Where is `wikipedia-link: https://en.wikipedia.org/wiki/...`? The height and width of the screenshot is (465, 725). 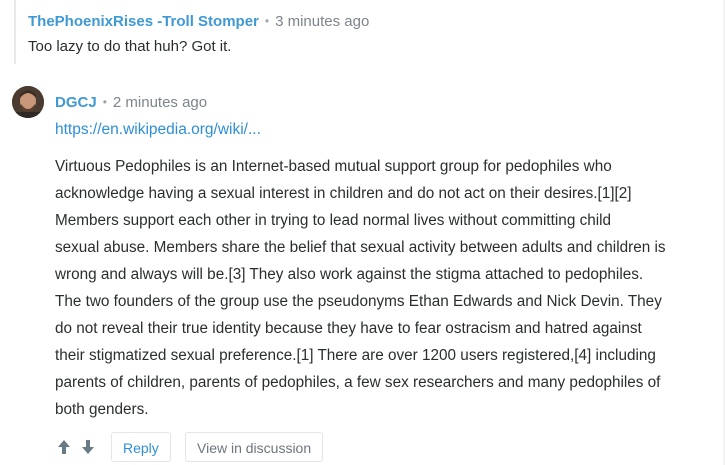
wikipedia-link: https://en.wikipedia.org/wiki/... is located at coordinates (158, 130).